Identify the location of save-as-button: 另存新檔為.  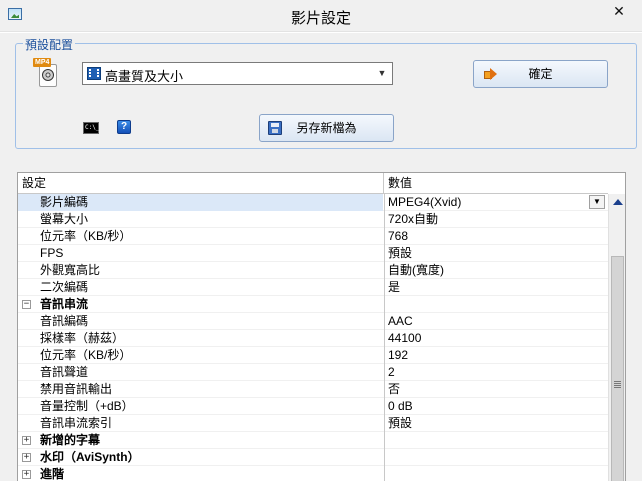
(326, 128).